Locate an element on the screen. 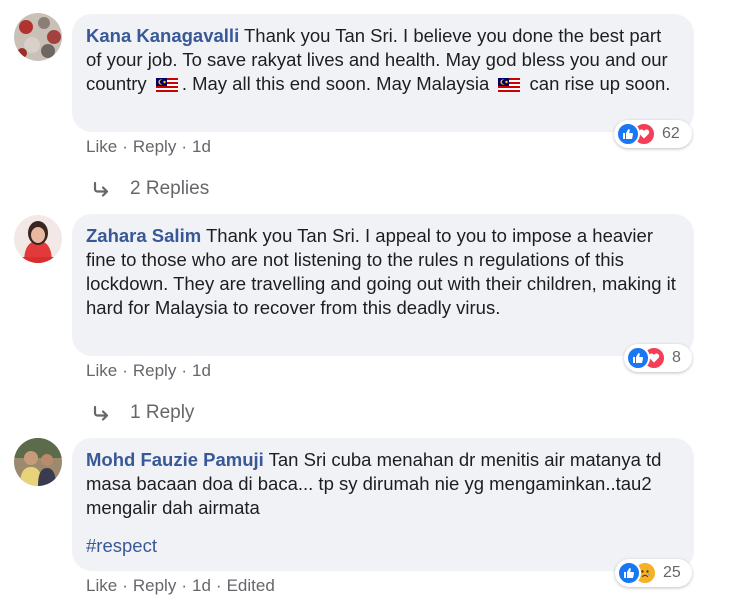  view-replies-button: 2 Replies is located at coordinates (150, 189).